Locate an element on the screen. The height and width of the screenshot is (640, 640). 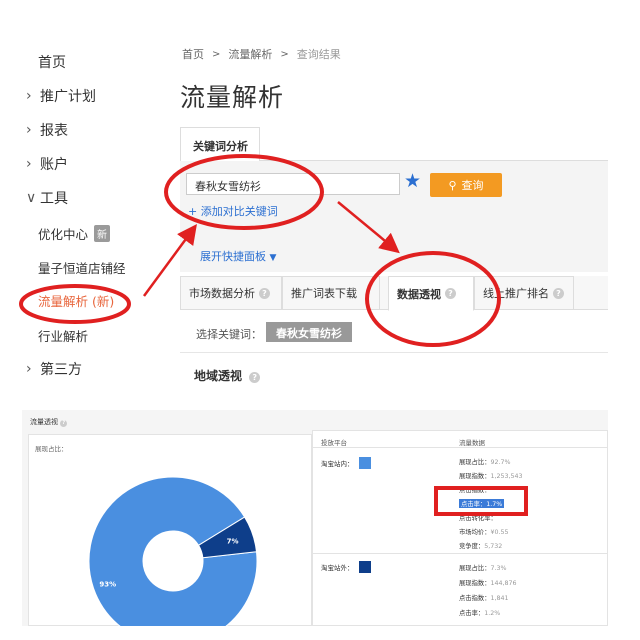
sidebar-item-traffic-analysis: 流量解析 (新) is located at coordinates (76, 300).